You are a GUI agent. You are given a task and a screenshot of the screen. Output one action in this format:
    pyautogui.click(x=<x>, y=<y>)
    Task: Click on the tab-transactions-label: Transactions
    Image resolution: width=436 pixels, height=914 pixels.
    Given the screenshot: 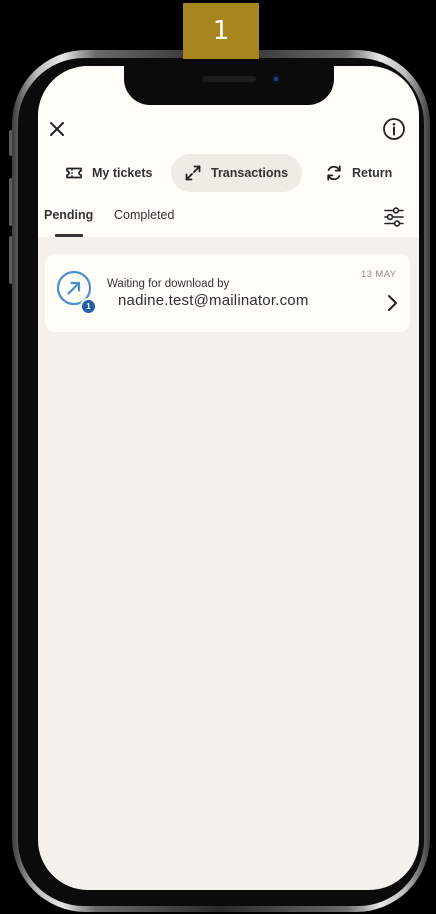 What is the action you would take?
    pyautogui.click(x=250, y=173)
    